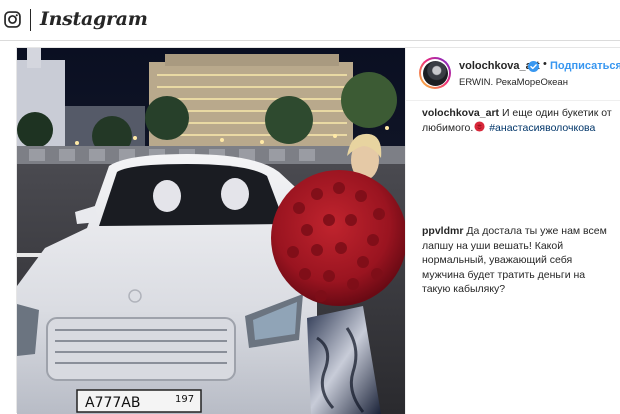 The height and width of the screenshot is (414, 620). I want to click on caption-hashtag: #анастасияволочкова, so click(542, 128).